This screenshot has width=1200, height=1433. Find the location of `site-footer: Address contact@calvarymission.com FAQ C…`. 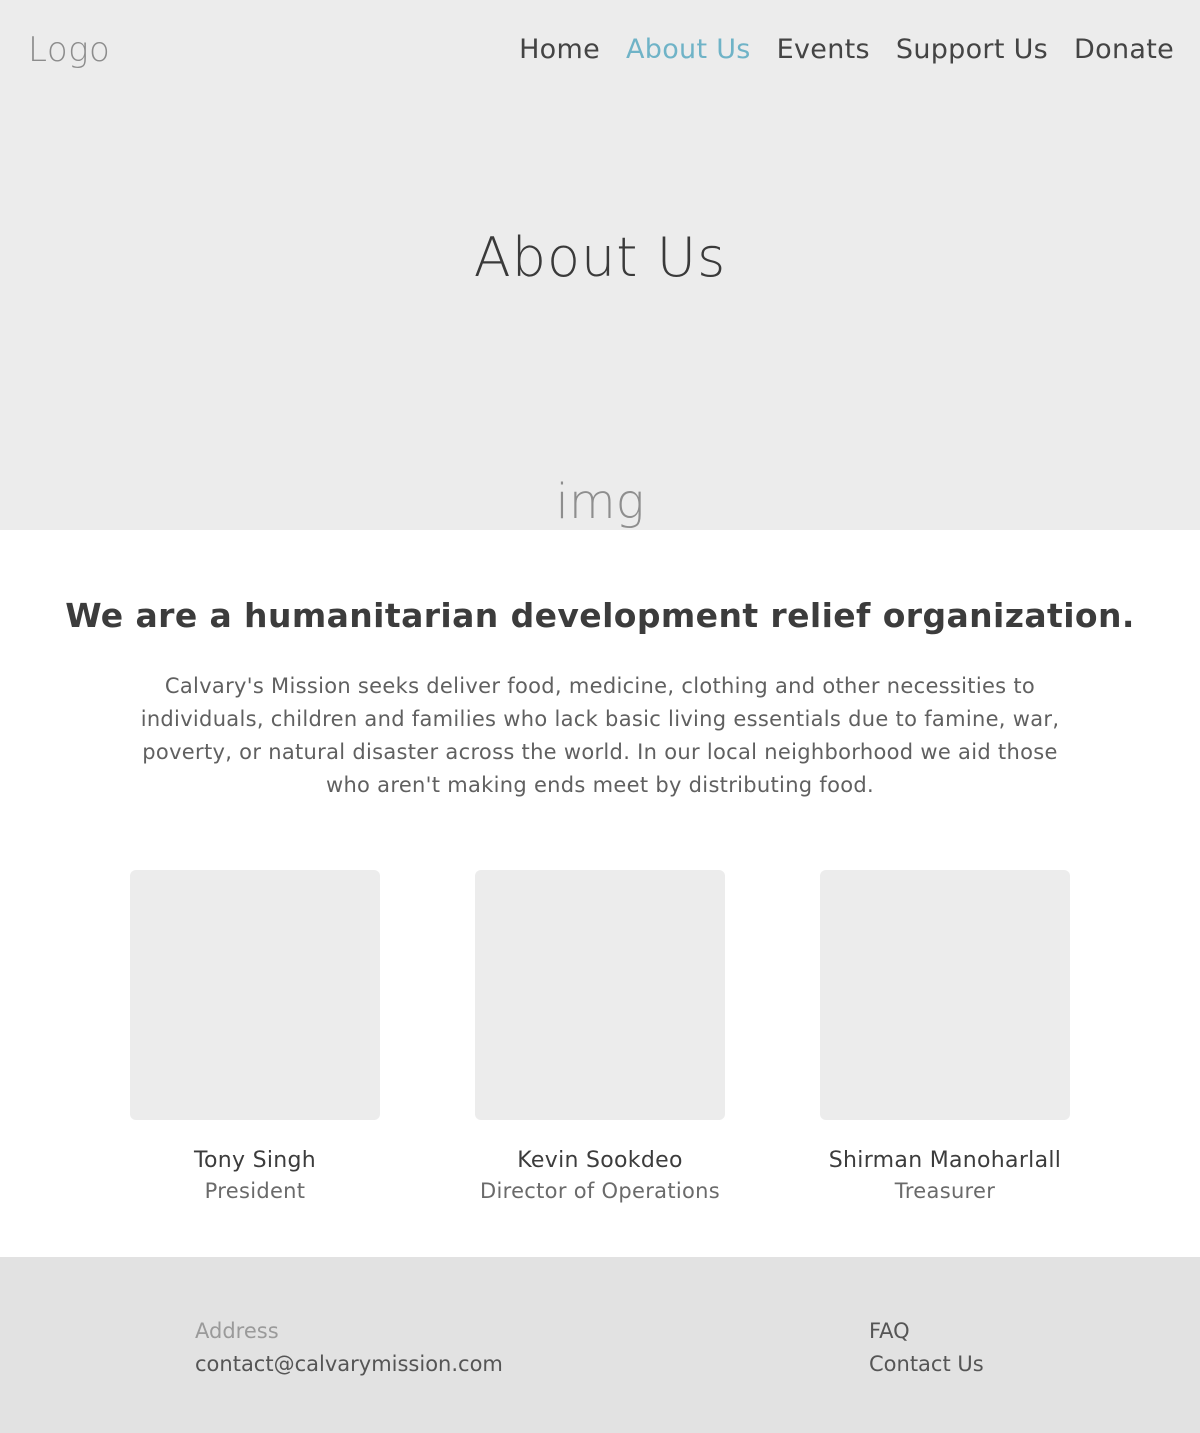

site-footer: Address contact@calvarymission.com FAQ C… is located at coordinates (600, 1345).